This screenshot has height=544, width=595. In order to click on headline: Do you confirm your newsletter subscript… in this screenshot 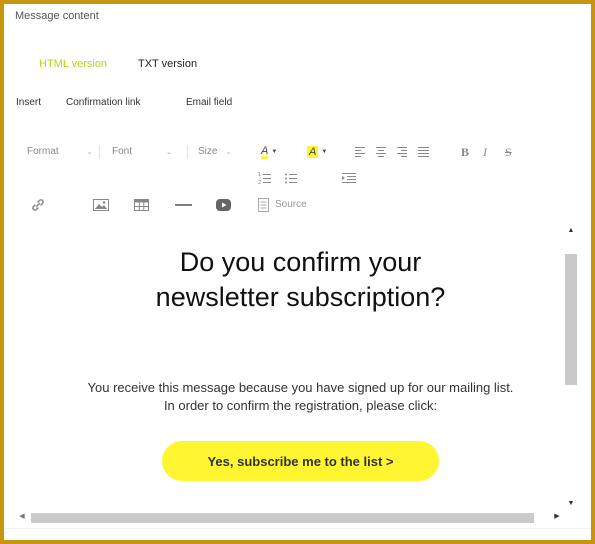, I will do `click(284, 280)`.